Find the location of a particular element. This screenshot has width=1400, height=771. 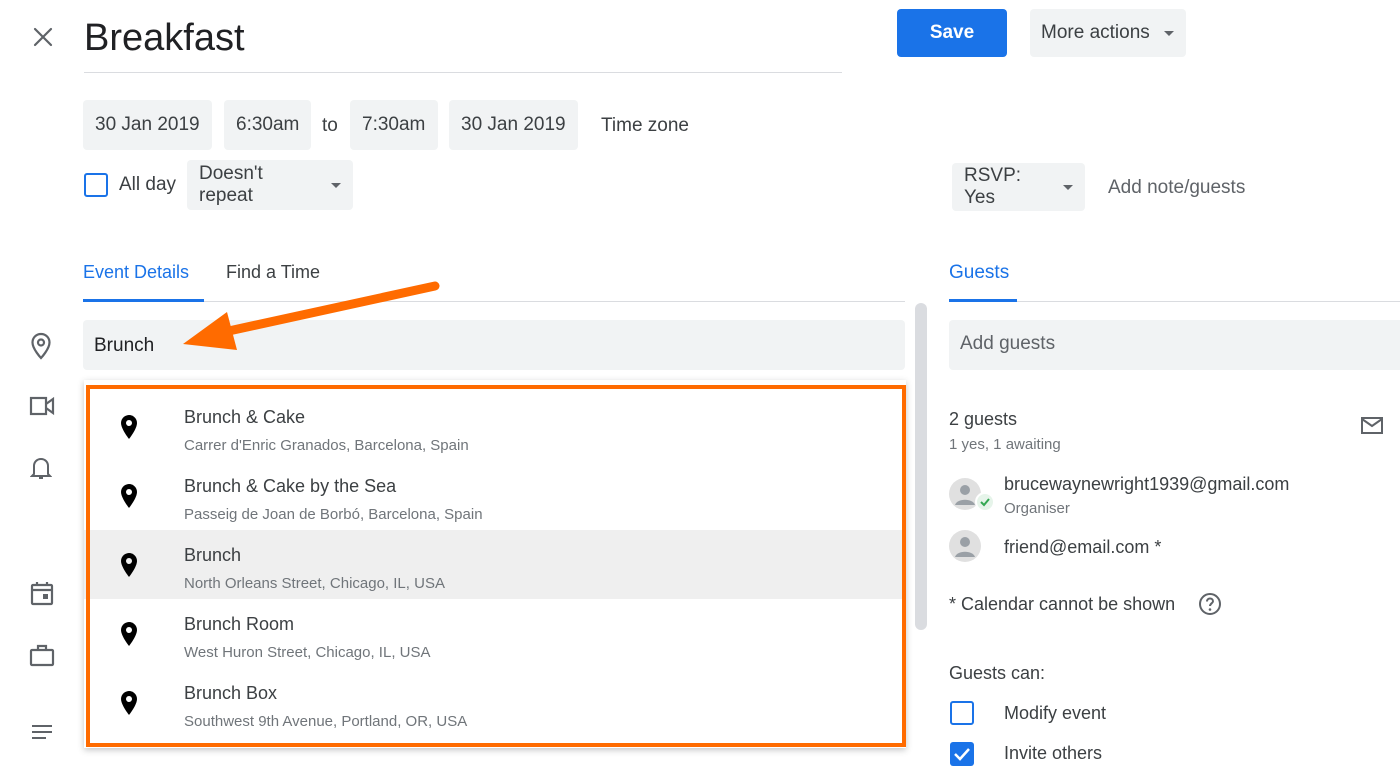

start-time: 6:30am is located at coordinates (268, 124).